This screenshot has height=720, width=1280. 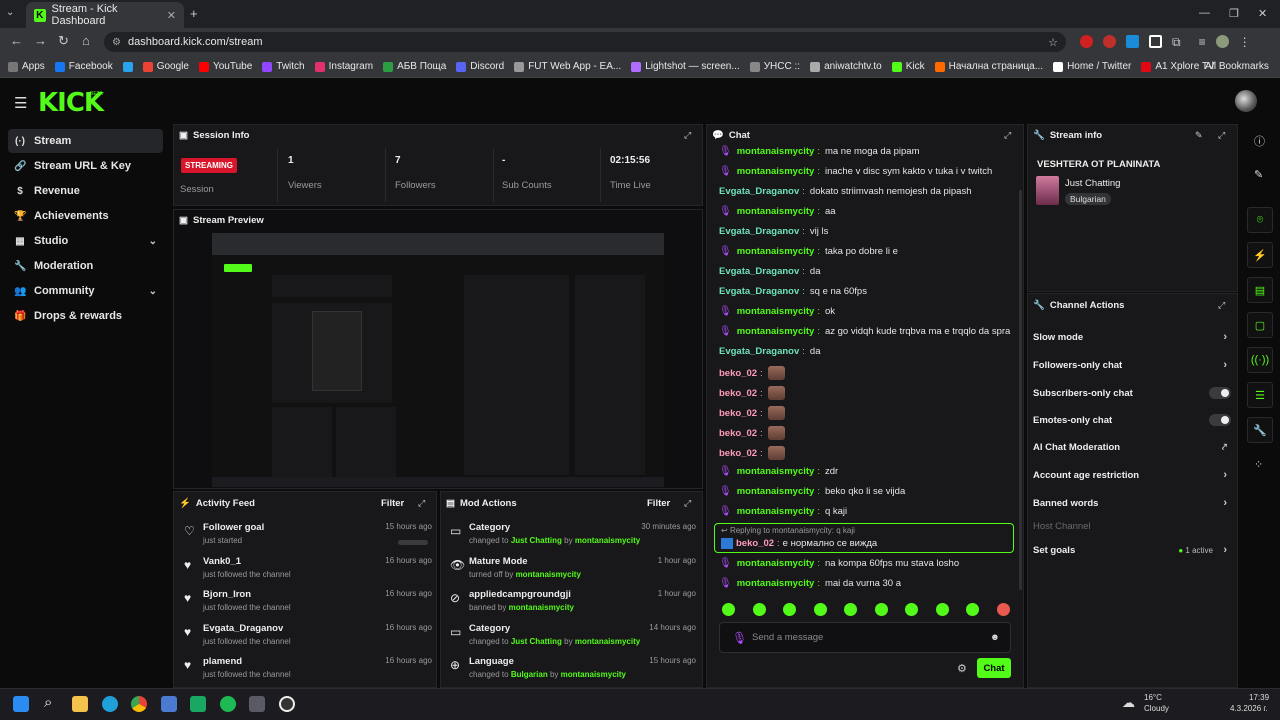 What do you see at coordinates (116, 42) in the screenshot?
I see `site-info-icon: ⚙` at bounding box center [116, 42].